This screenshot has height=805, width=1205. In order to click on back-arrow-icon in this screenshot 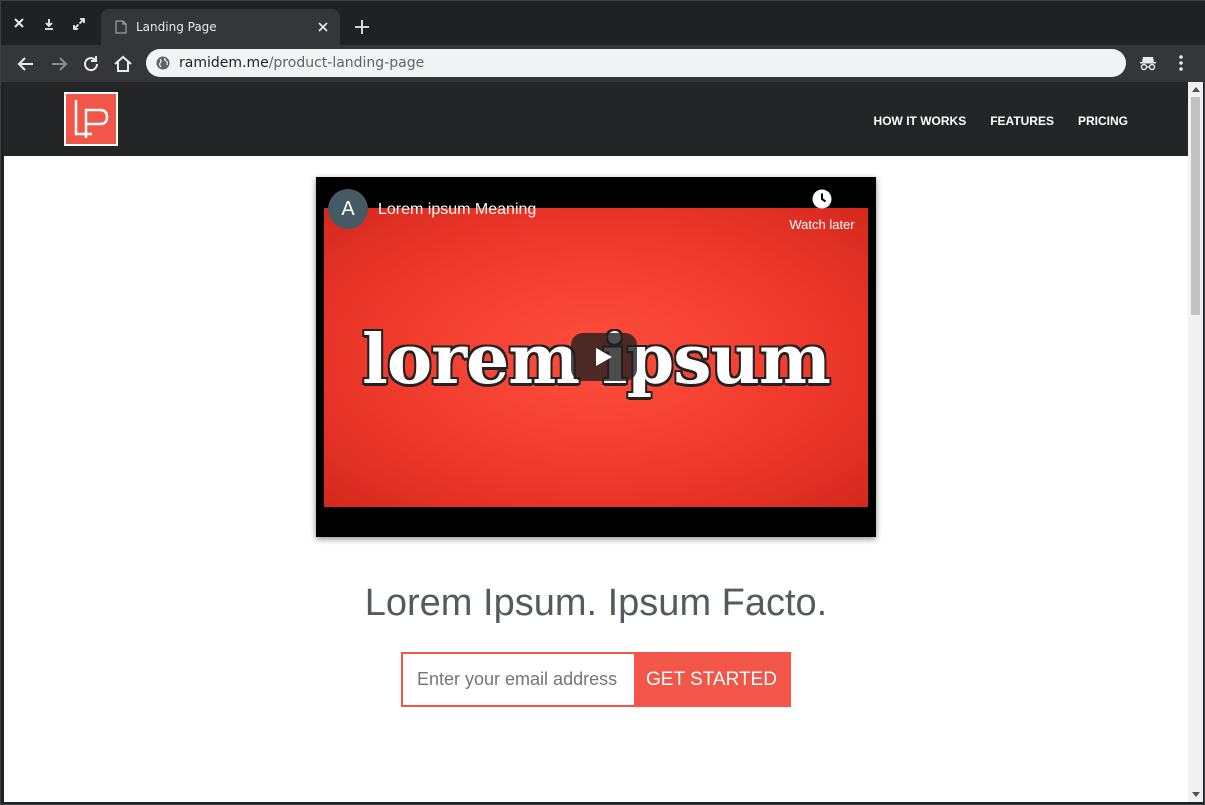, I will do `click(26, 64)`.